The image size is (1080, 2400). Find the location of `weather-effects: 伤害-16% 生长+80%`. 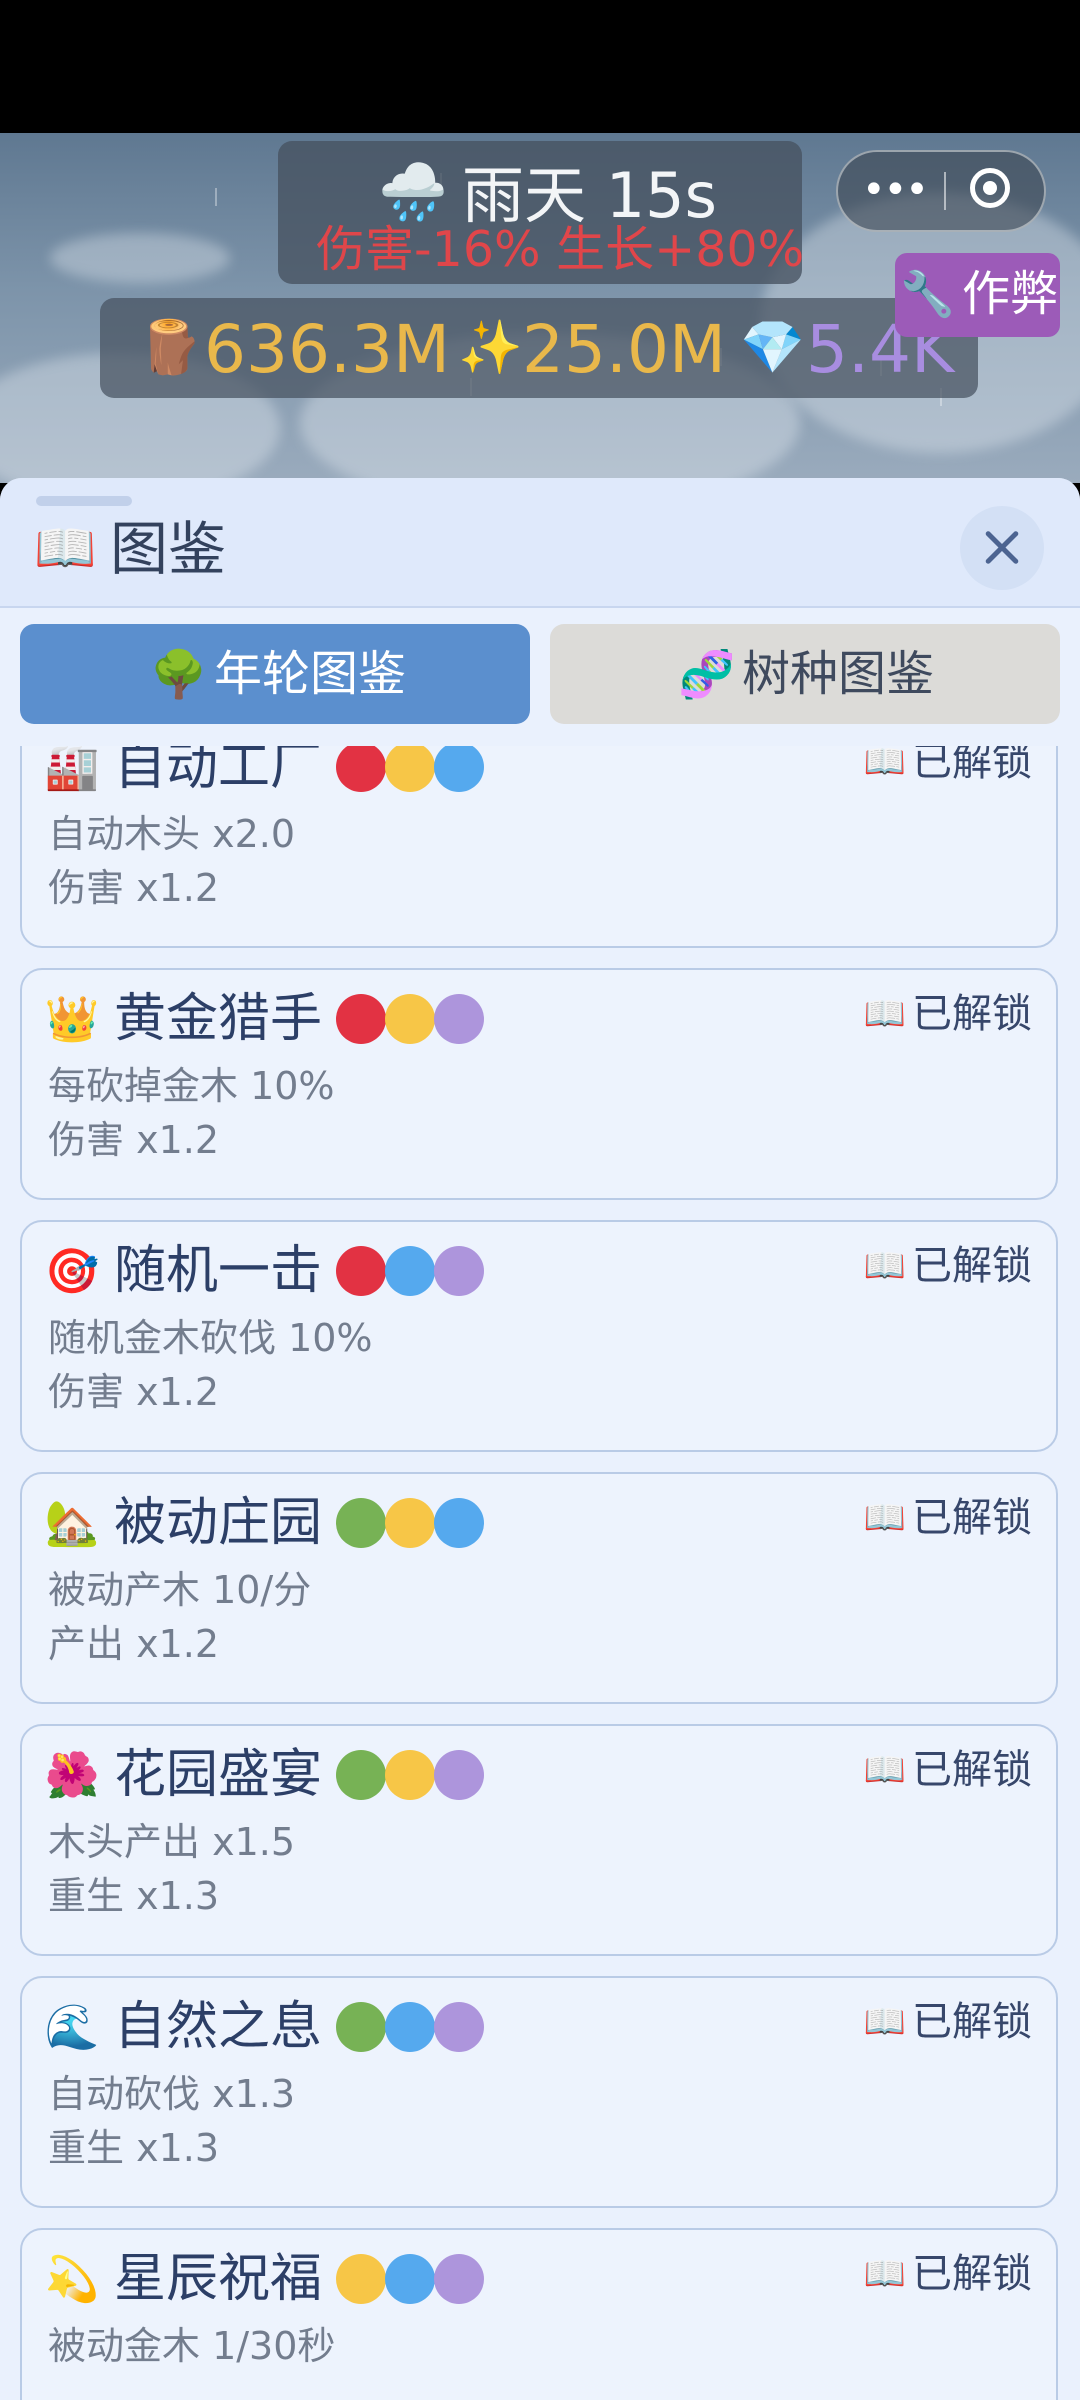

weather-effects: 伤害-16% 生长+80% is located at coordinates (560, 249).